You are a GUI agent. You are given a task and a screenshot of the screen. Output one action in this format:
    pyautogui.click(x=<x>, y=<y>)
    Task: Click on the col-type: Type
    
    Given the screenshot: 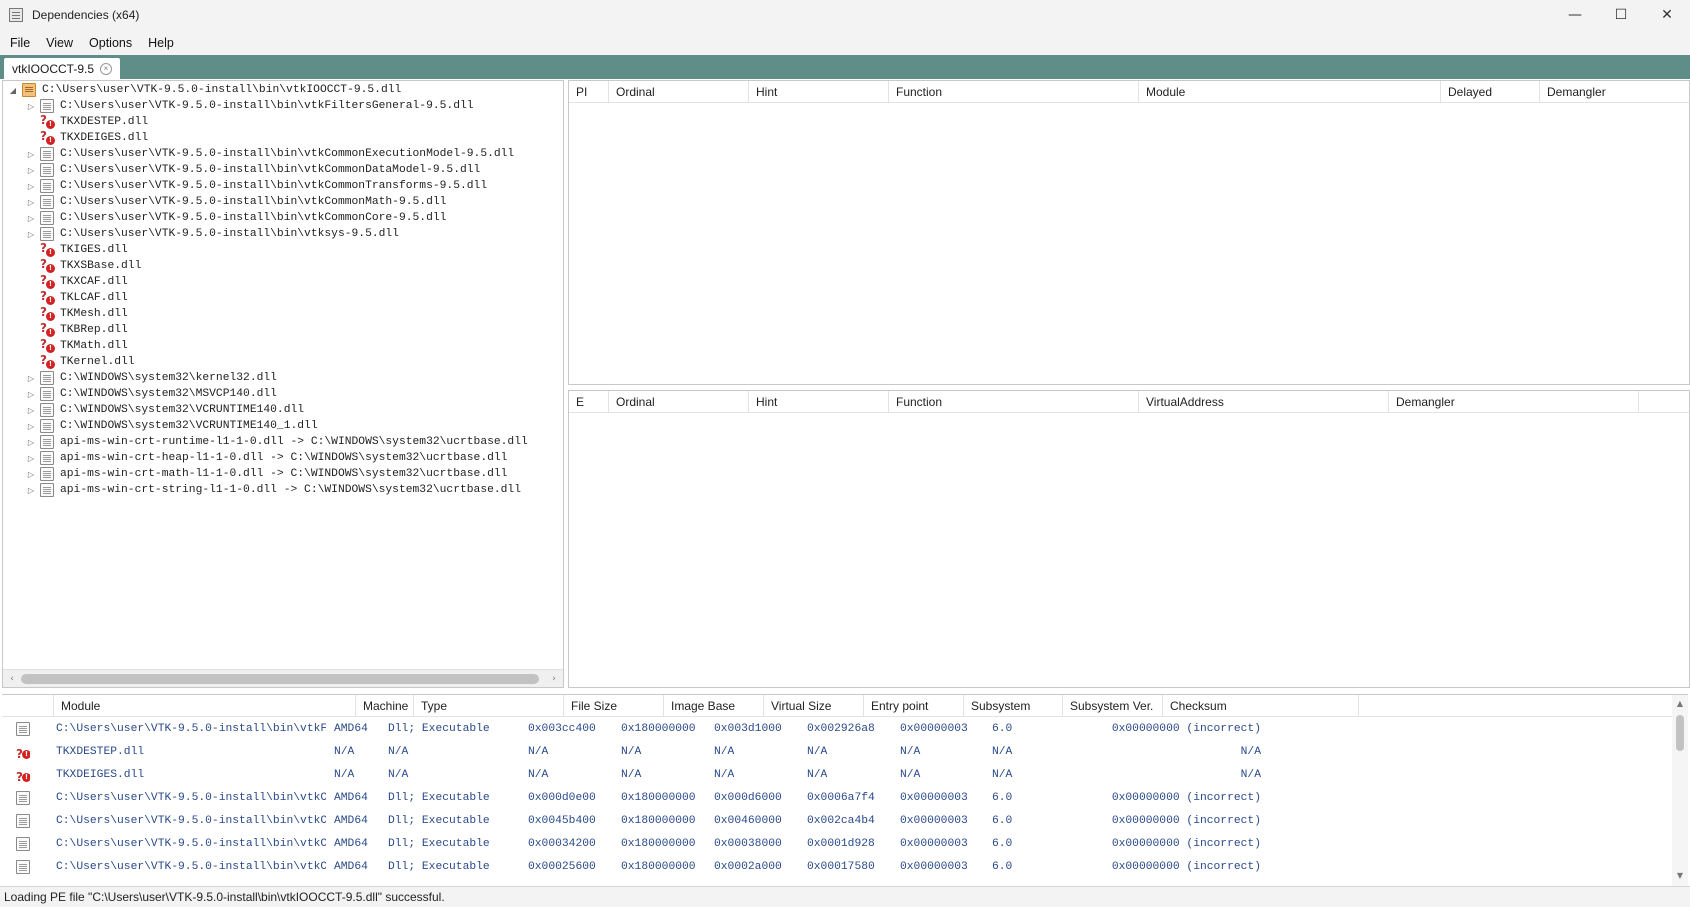 What is the action you would take?
    pyautogui.click(x=489, y=706)
    